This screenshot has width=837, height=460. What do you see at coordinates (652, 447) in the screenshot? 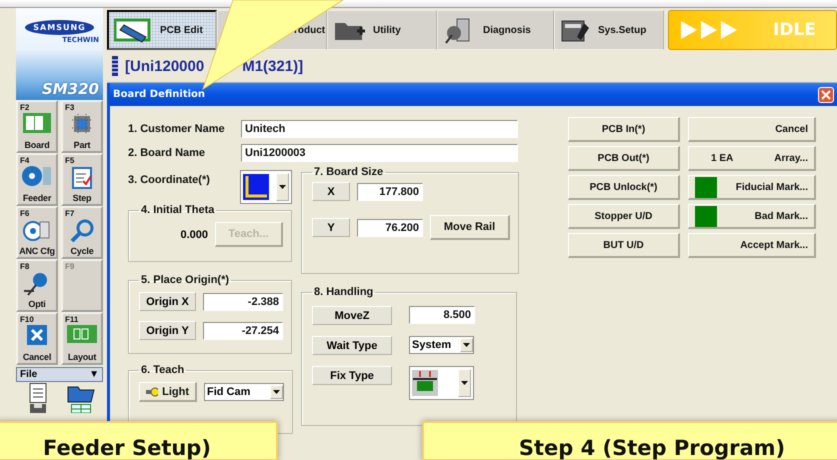
I see `callout-text: Step 4 (Step Program)` at bounding box center [652, 447].